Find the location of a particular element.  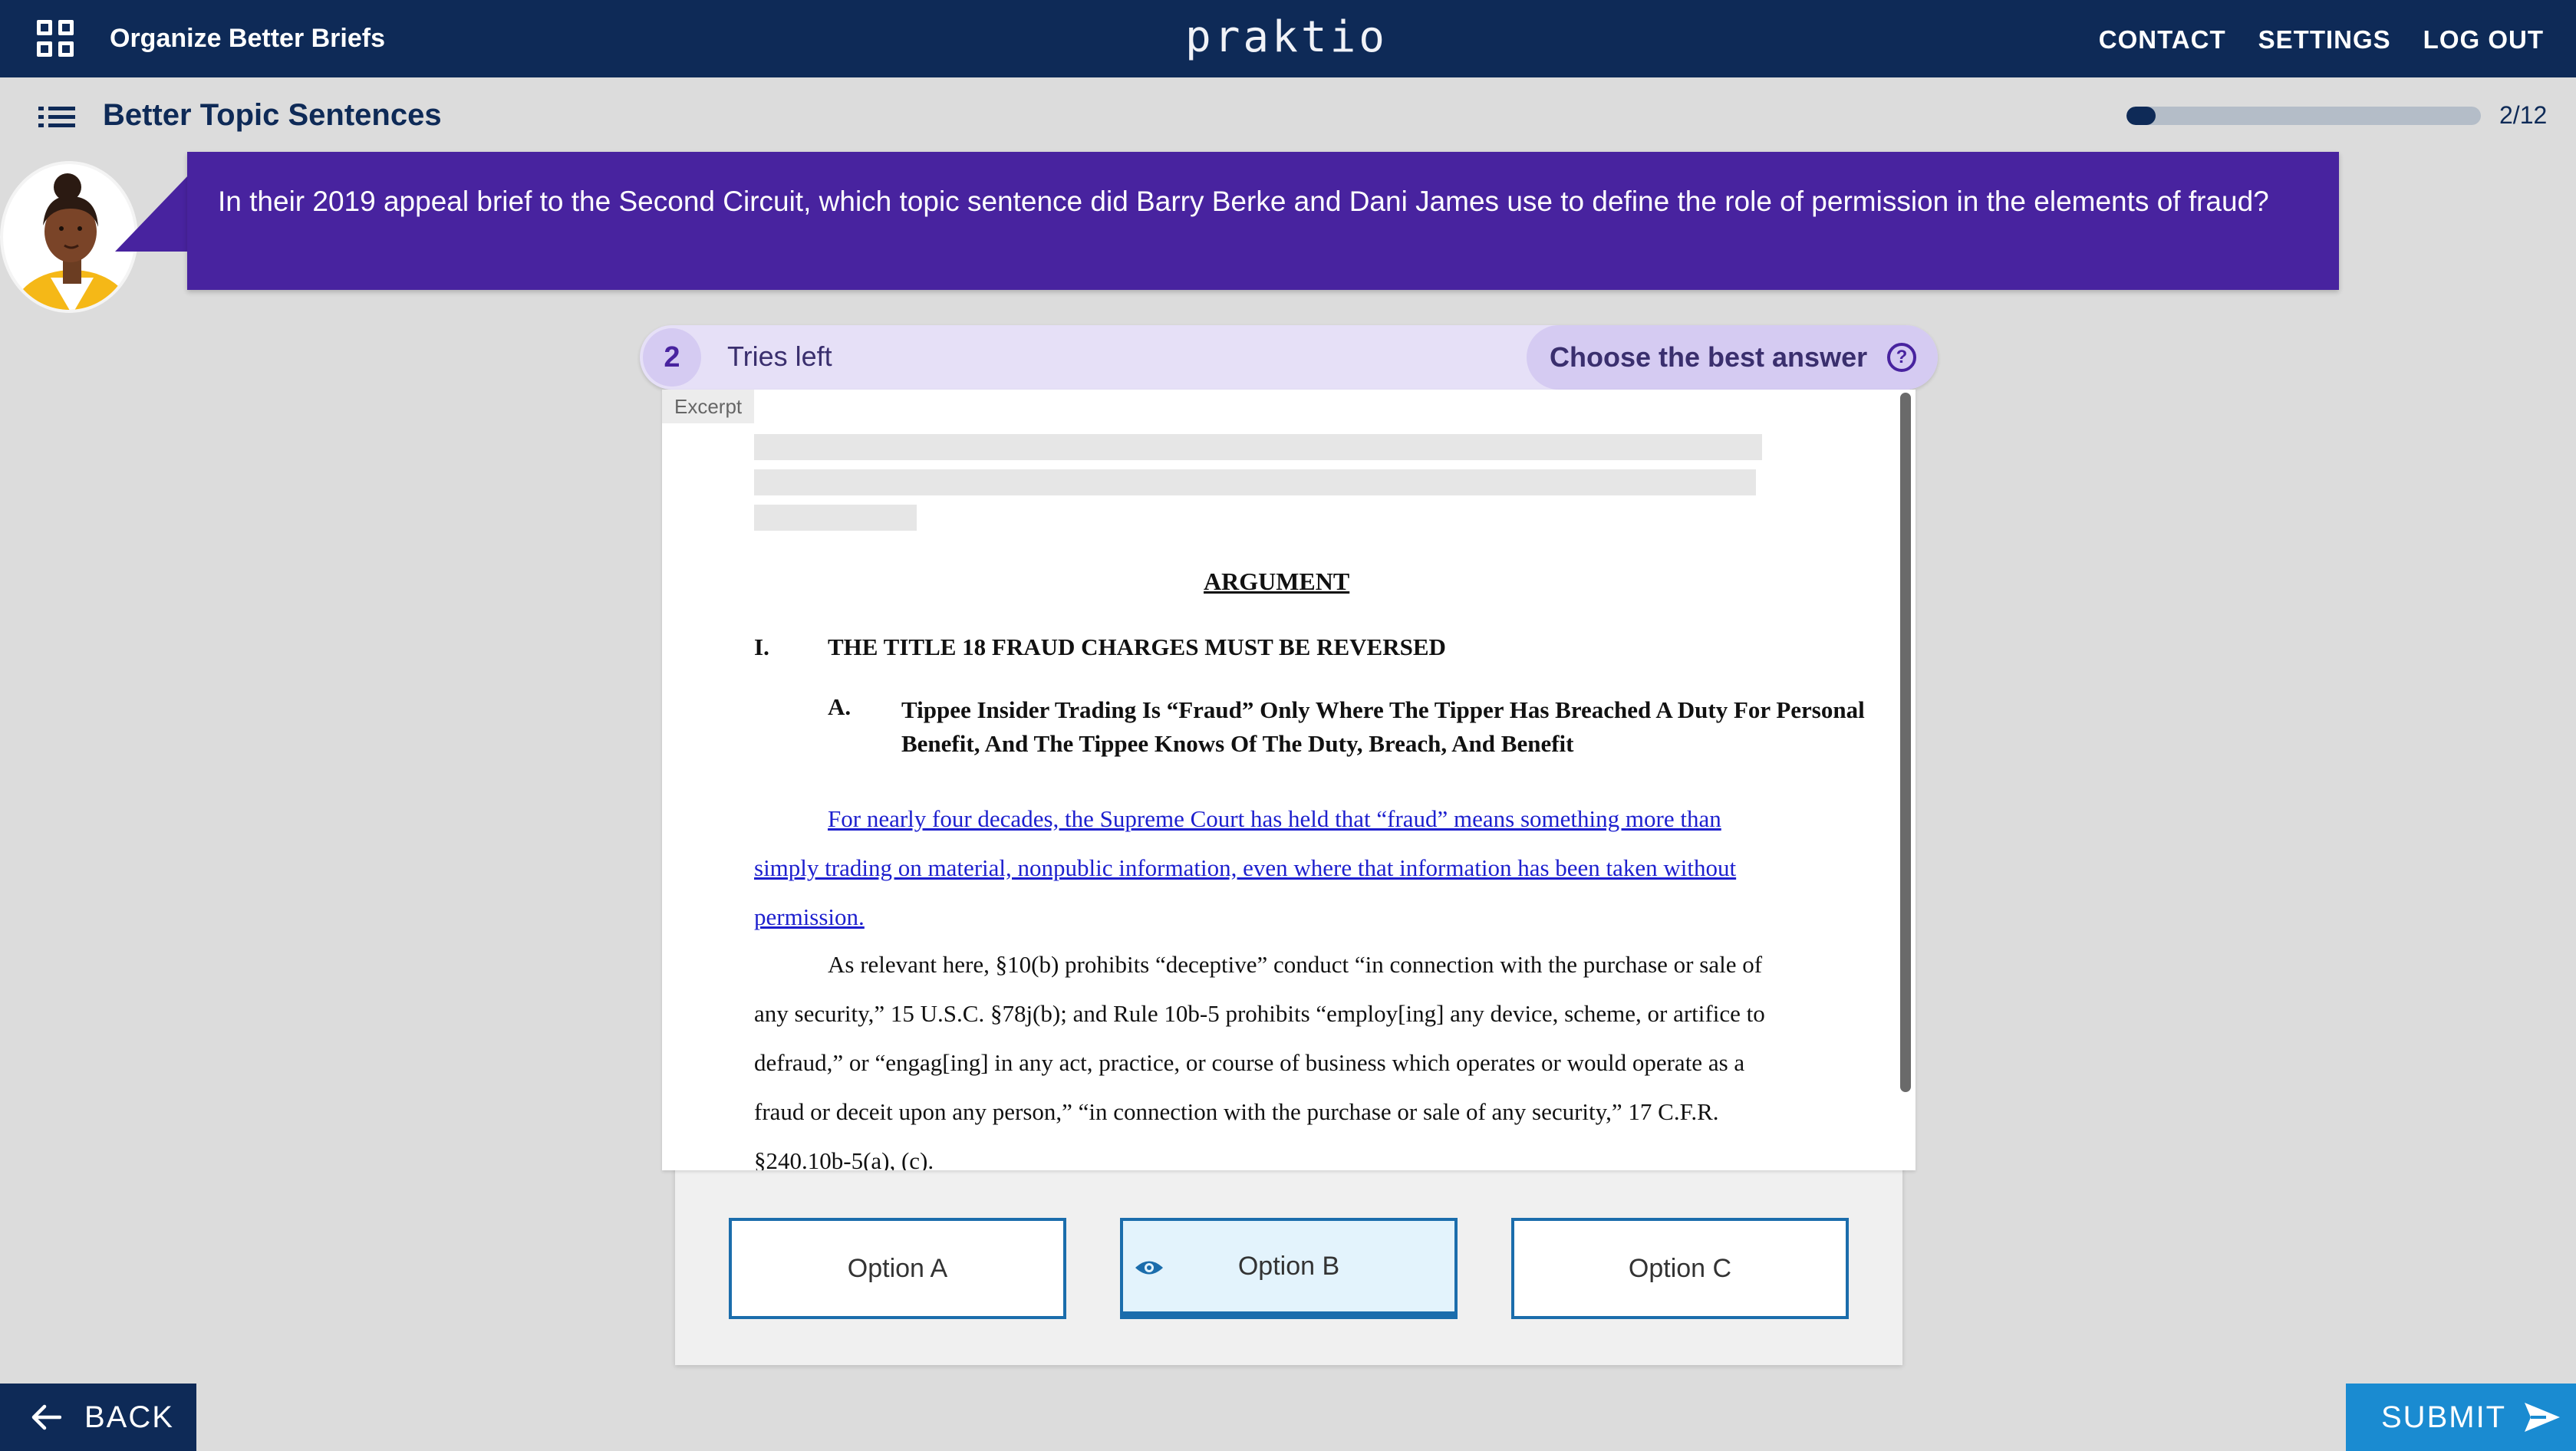

settings-link: SETTINGS is located at coordinates (2324, 40).